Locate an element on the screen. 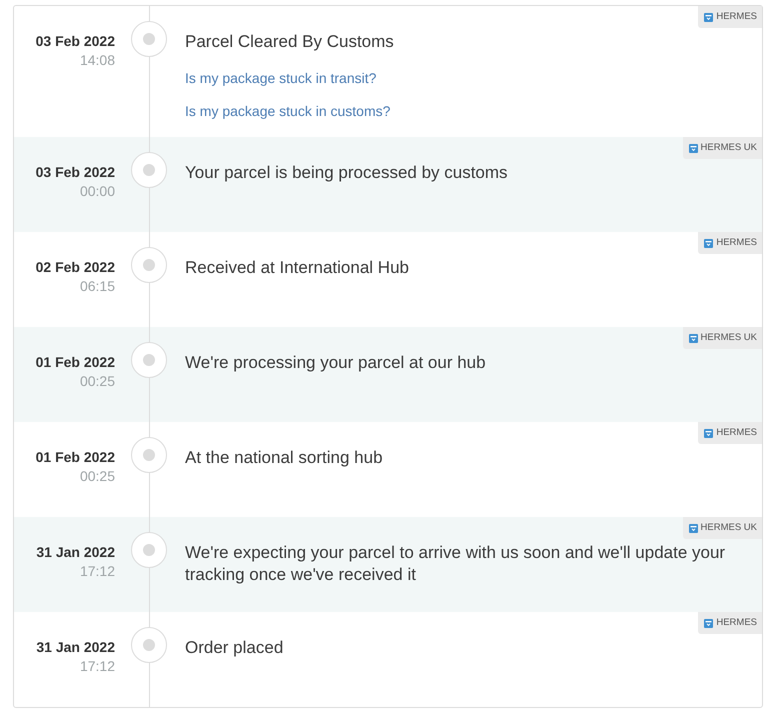 This screenshot has width=770, height=714. event-title: We're expecting your parcel to arrive with us soon and we'll update your tracking once we've received it is located at coordinates (455, 564).